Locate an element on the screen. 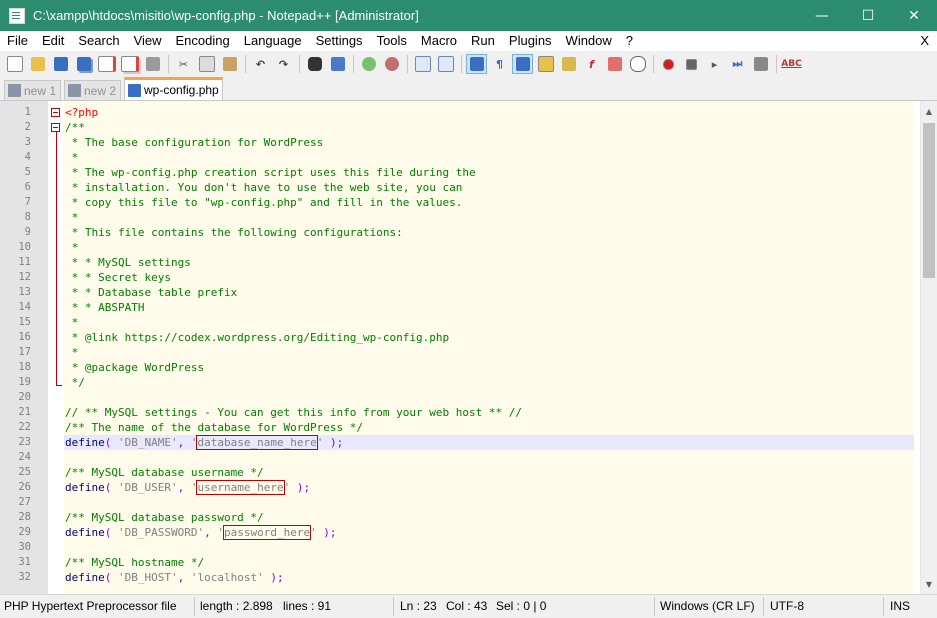 Image resolution: width=937 pixels, height=618 pixels. code-line: 25 /** MySQL database username */ is located at coordinates (457, 472).